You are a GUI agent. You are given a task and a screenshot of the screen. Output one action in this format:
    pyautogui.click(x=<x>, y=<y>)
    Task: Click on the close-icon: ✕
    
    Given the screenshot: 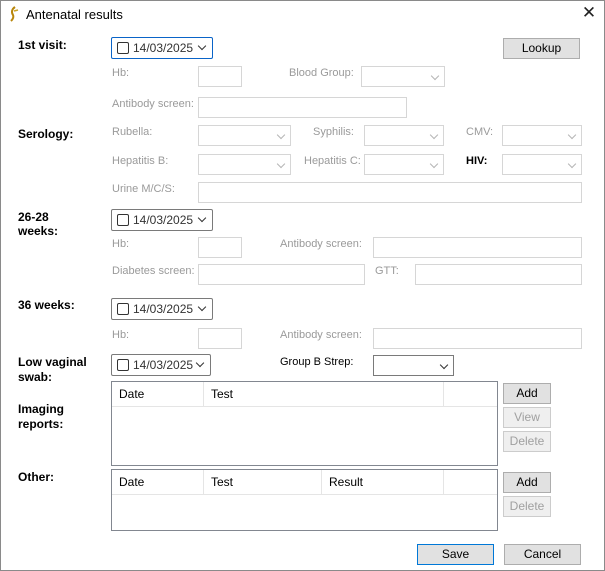 What is the action you would take?
    pyautogui.click(x=589, y=13)
    